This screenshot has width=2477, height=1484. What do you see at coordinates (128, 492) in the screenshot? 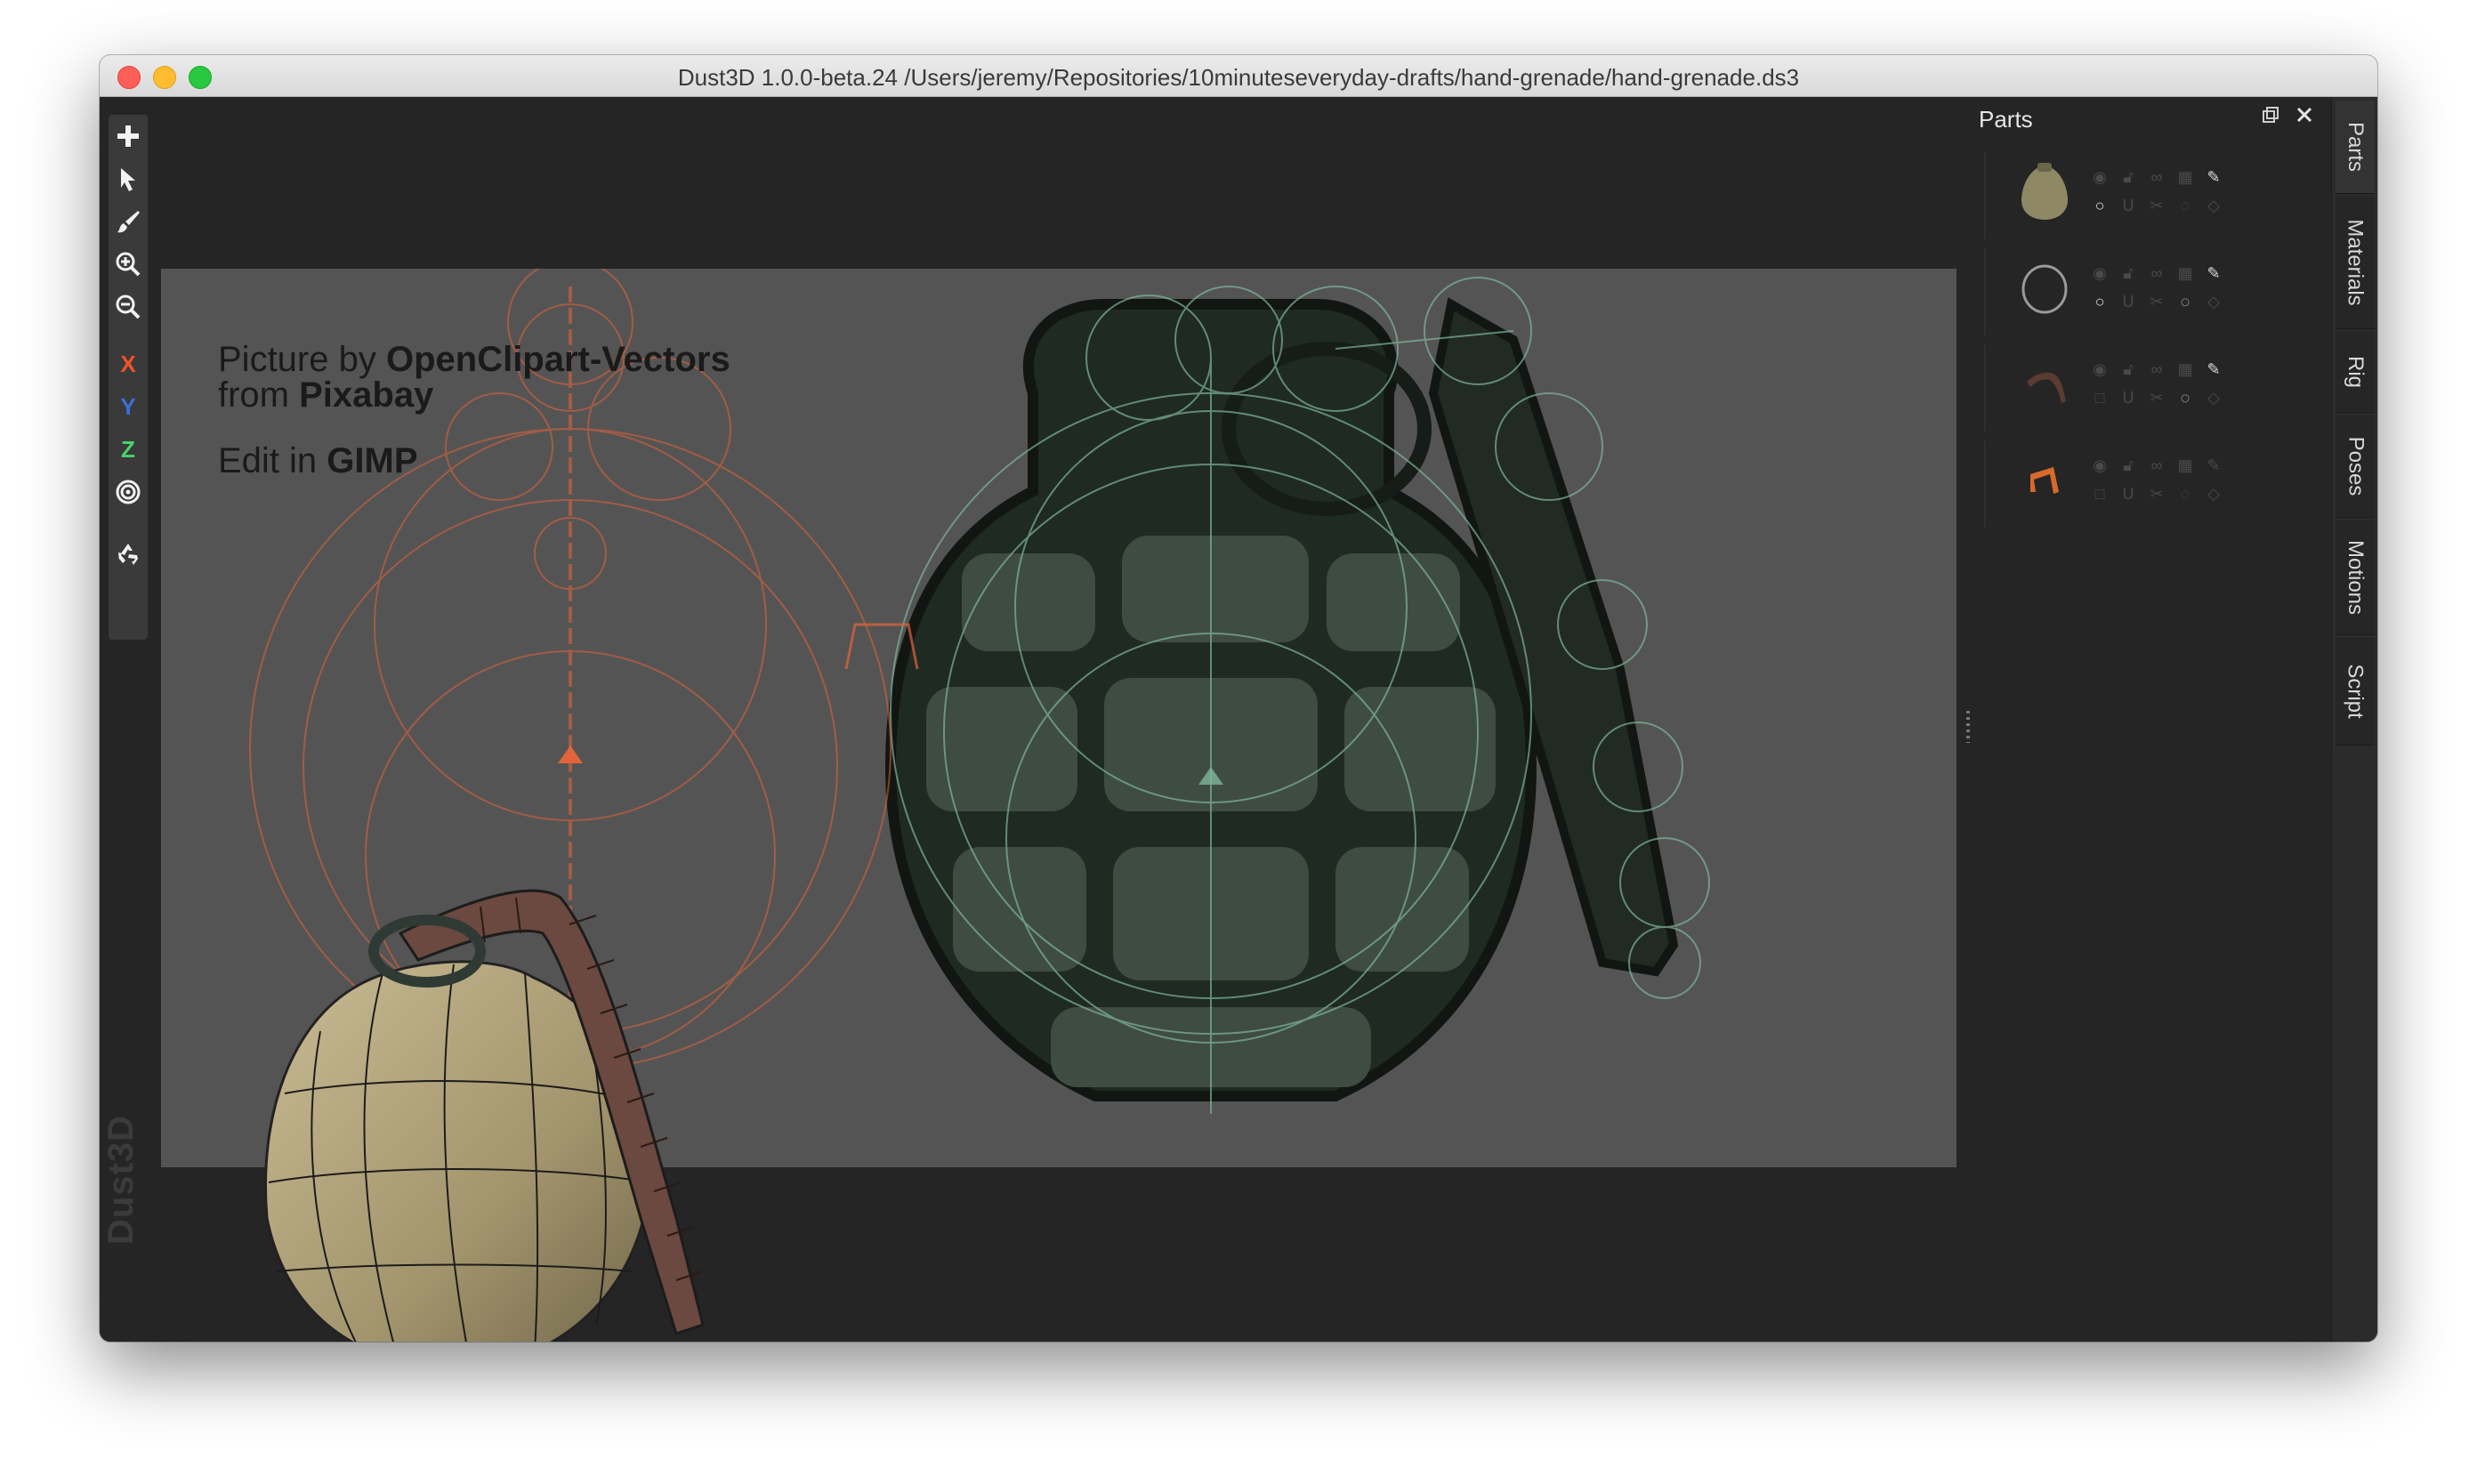
I see `radial-lock-button` at bounding box center [128, 492].